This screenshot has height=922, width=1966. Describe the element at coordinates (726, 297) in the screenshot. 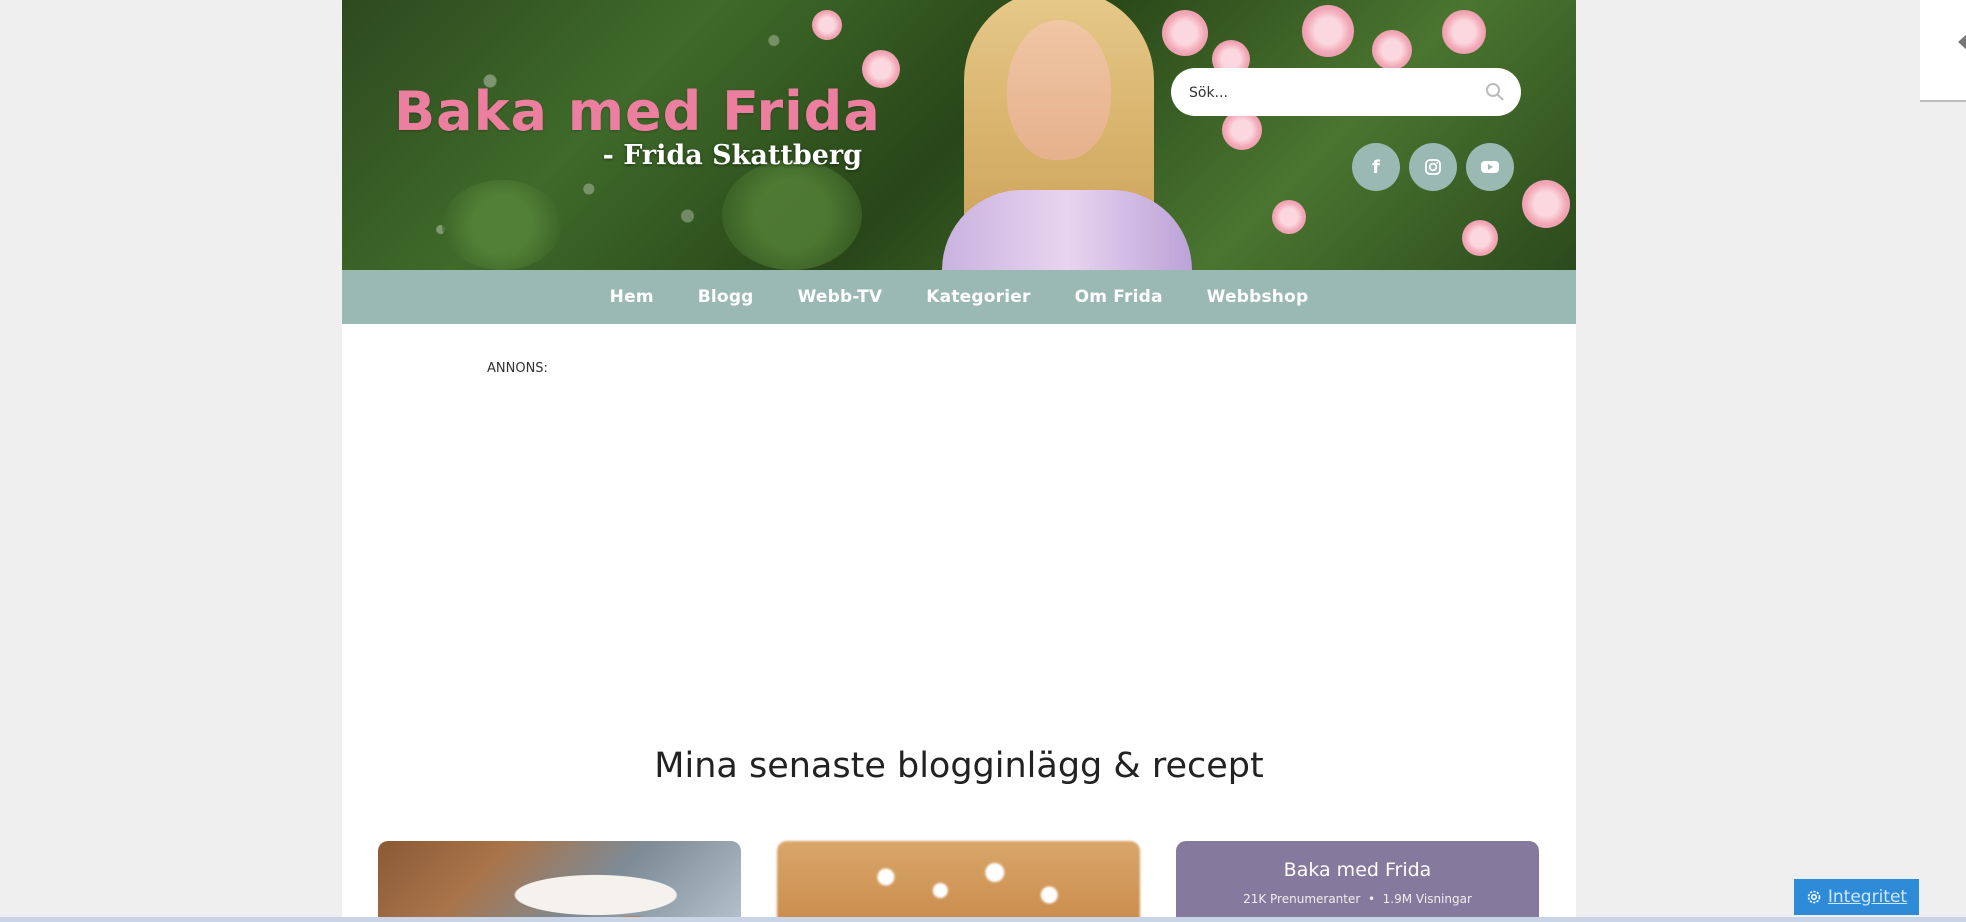

I see `nav-item-blogg: Blogg` at that location.